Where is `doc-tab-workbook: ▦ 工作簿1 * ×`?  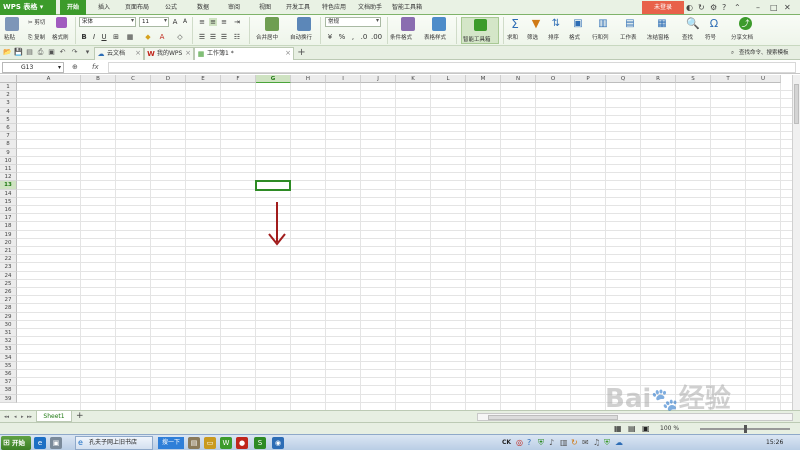
doc-tab-workbook: ▦ 工作簿1 * × is located at coordinates (244, 53).